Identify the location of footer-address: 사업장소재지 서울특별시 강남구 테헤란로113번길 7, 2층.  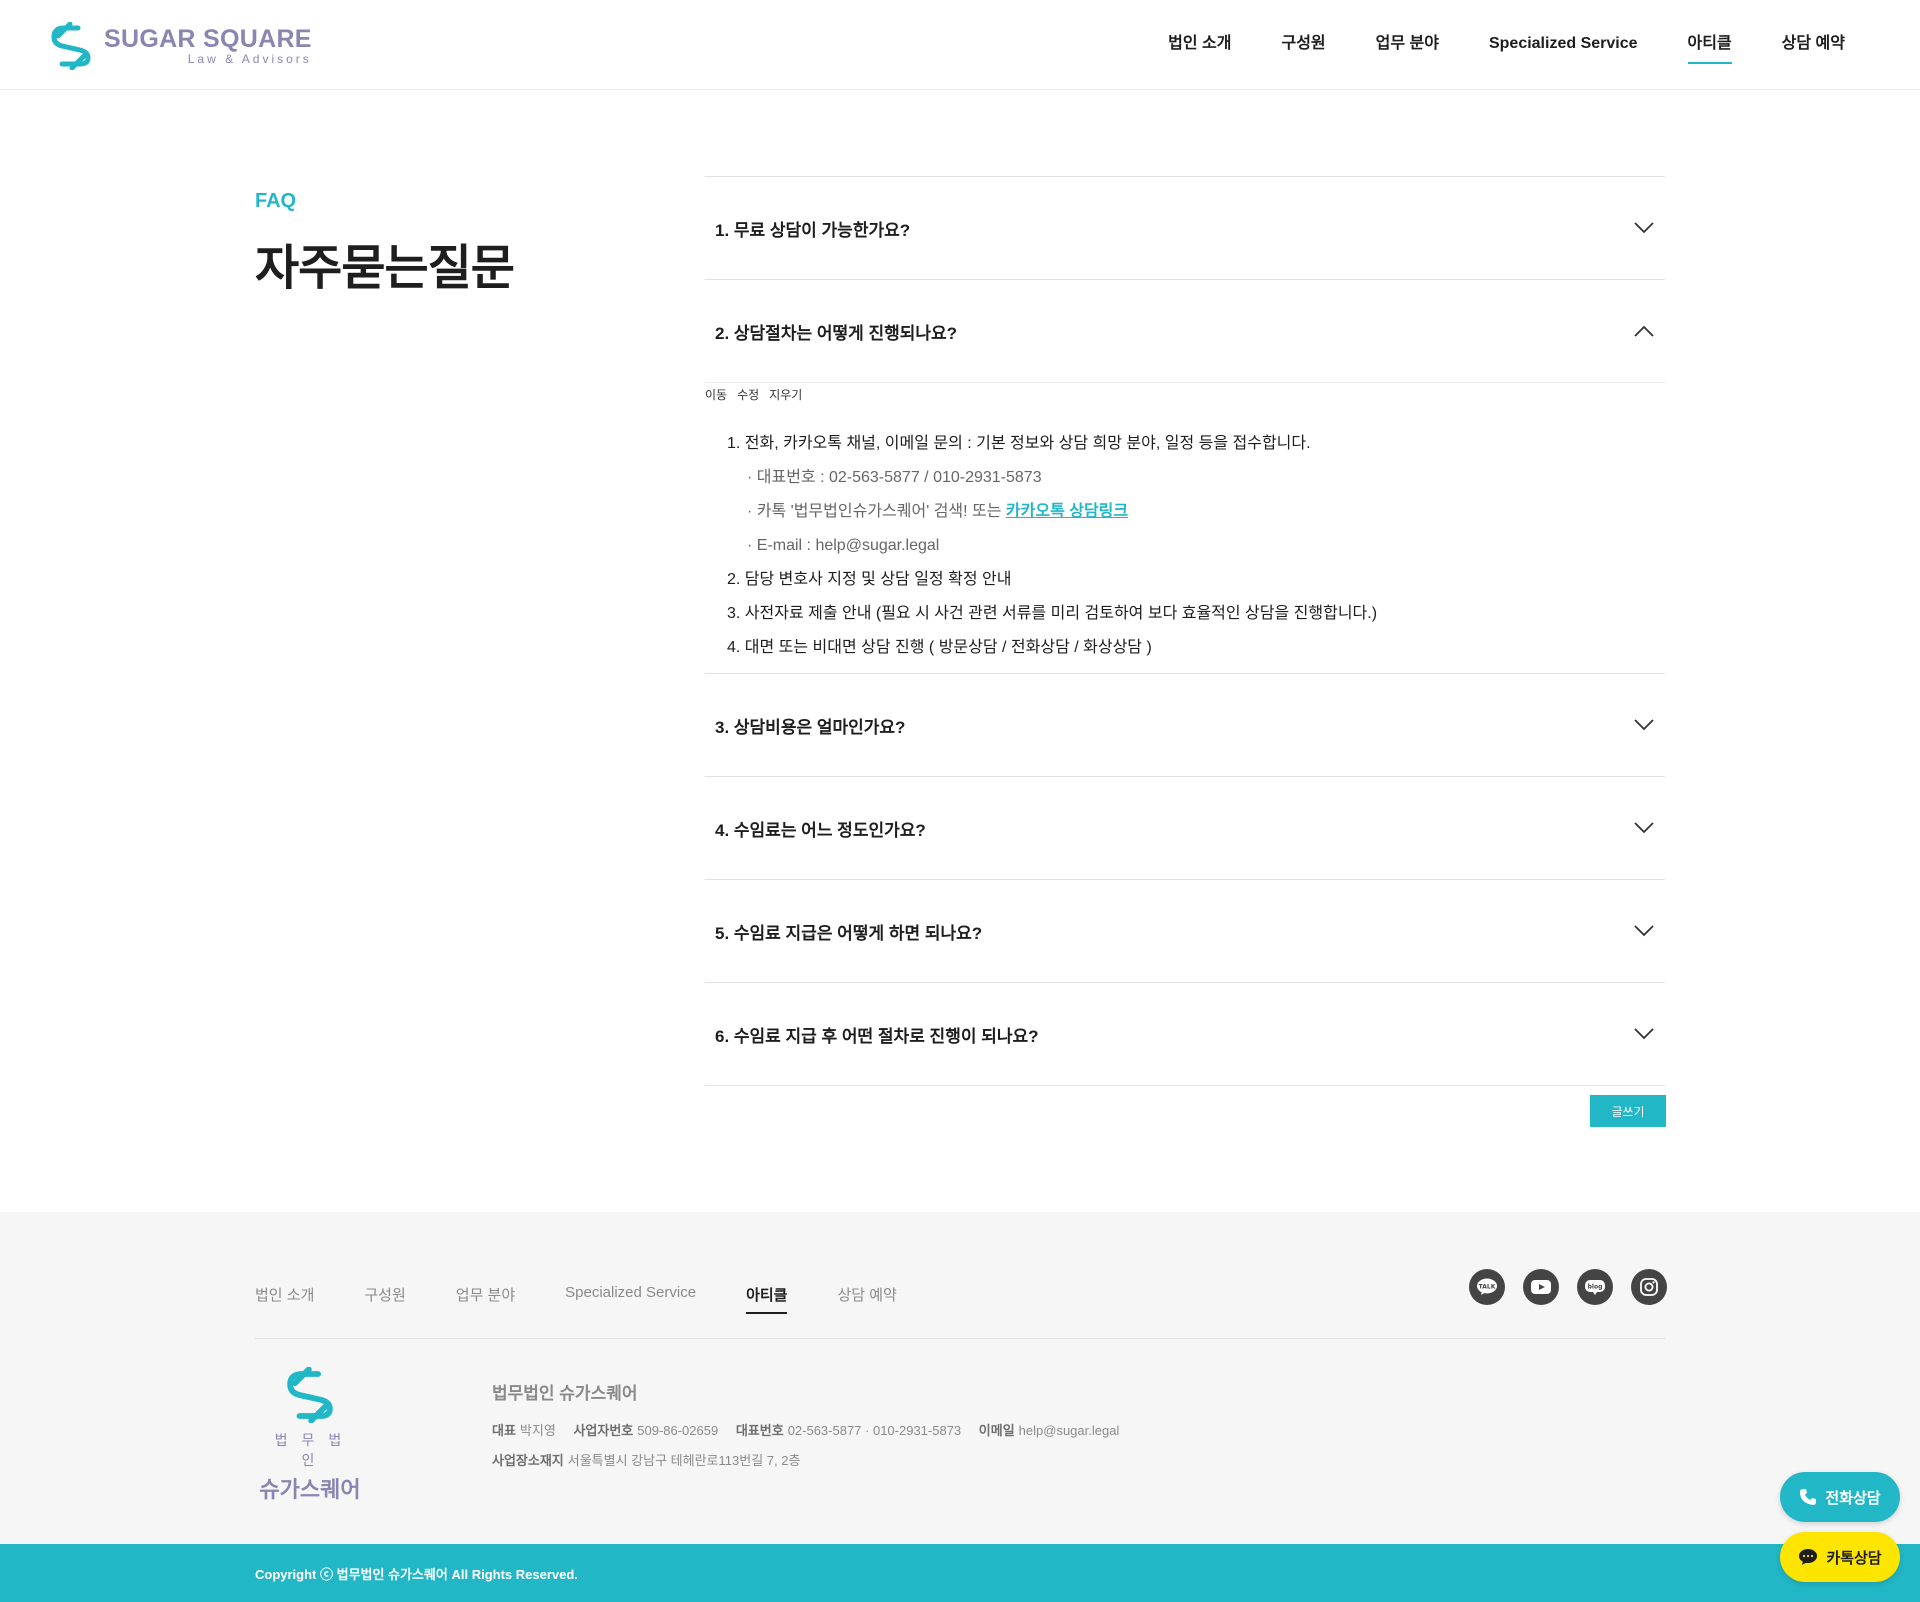
(646, 1459).